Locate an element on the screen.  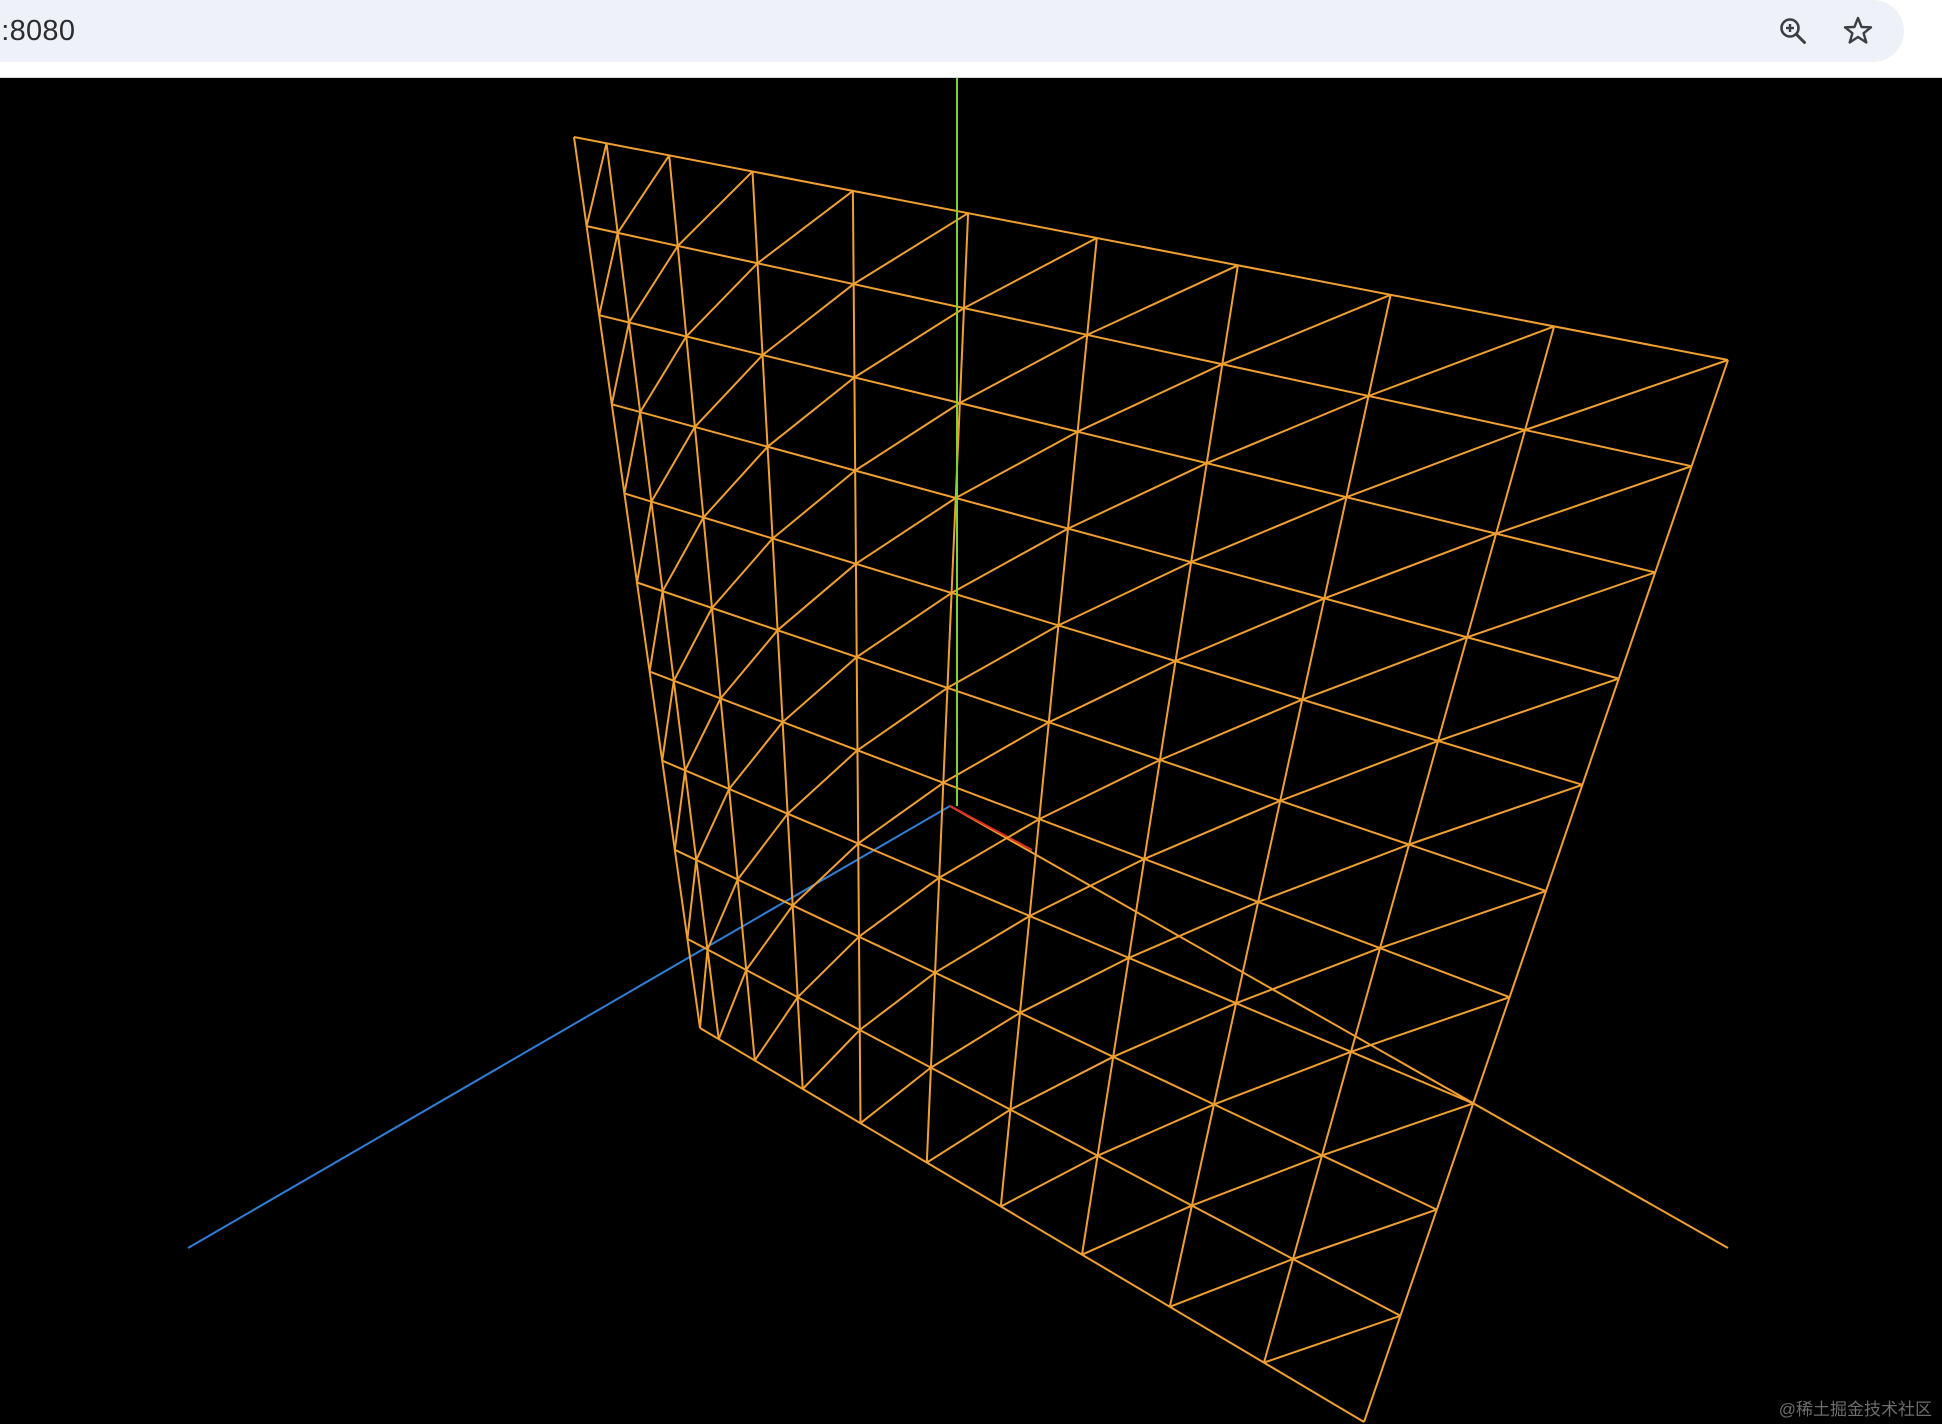
url-text: 0.1:8080 is located at coordinates (37, 31).